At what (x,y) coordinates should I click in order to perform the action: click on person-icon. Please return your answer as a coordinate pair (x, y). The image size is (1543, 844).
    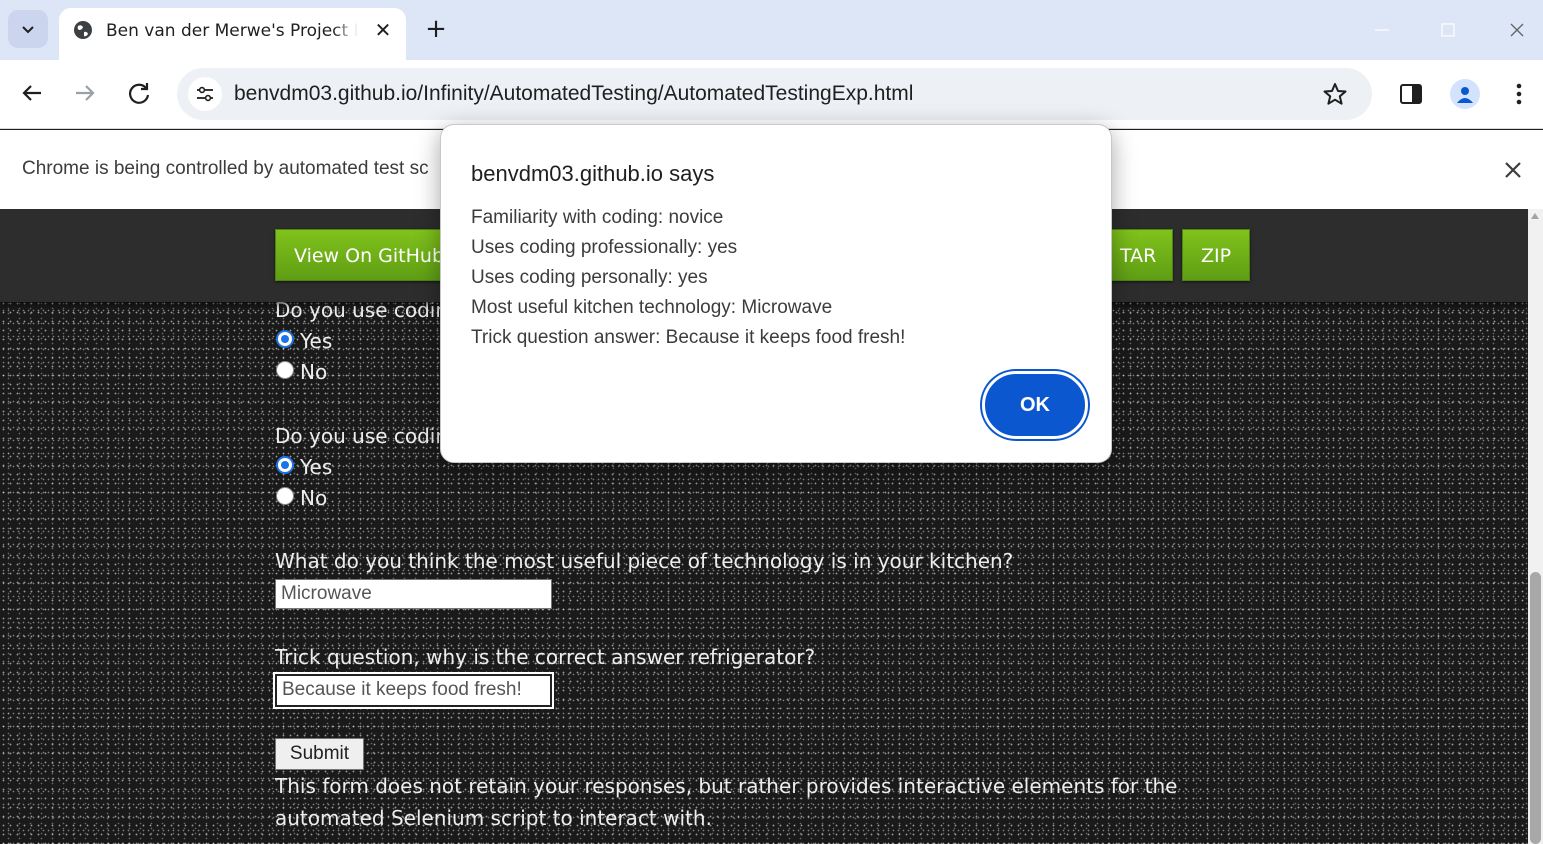
    Looking at the image, I should click on (1465, 95).